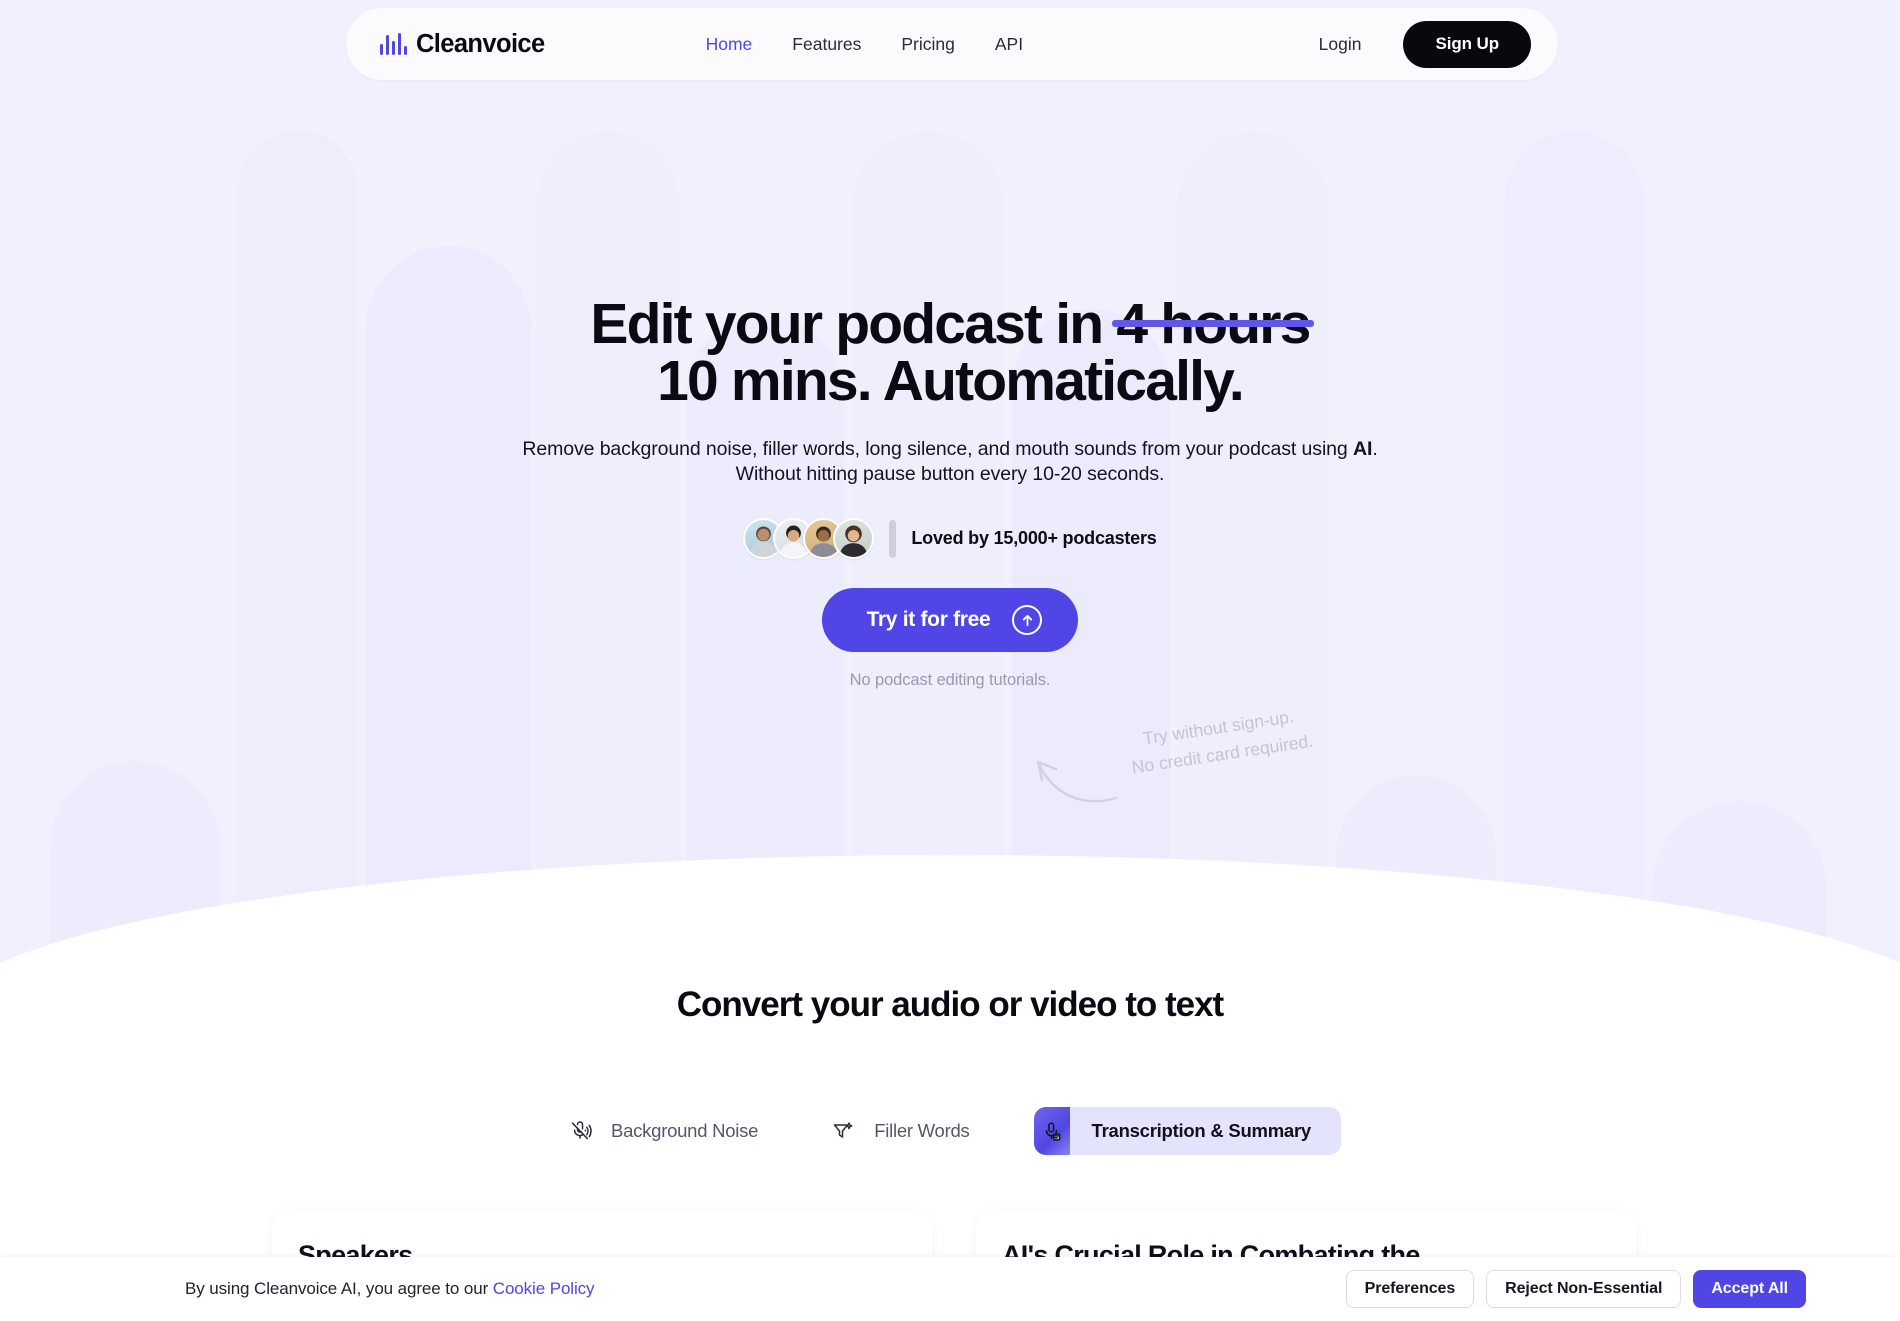 This screenshot has height=1321, width=1900. Describe the element at coordinates (1051, 1131) in the screenshot. I see `mic-transcript-icon` at that location.